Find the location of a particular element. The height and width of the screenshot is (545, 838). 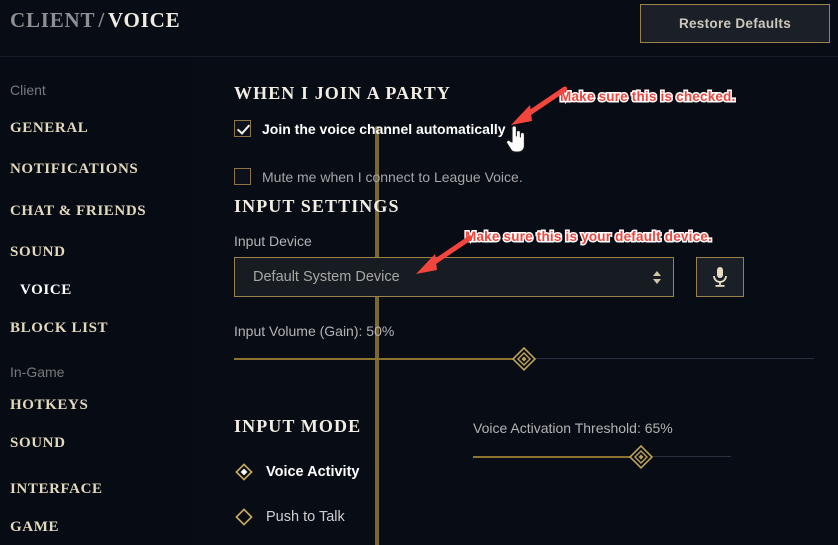

input-volume-label: Input Volume (Gain): 50% is located at coordinates (314, 331).